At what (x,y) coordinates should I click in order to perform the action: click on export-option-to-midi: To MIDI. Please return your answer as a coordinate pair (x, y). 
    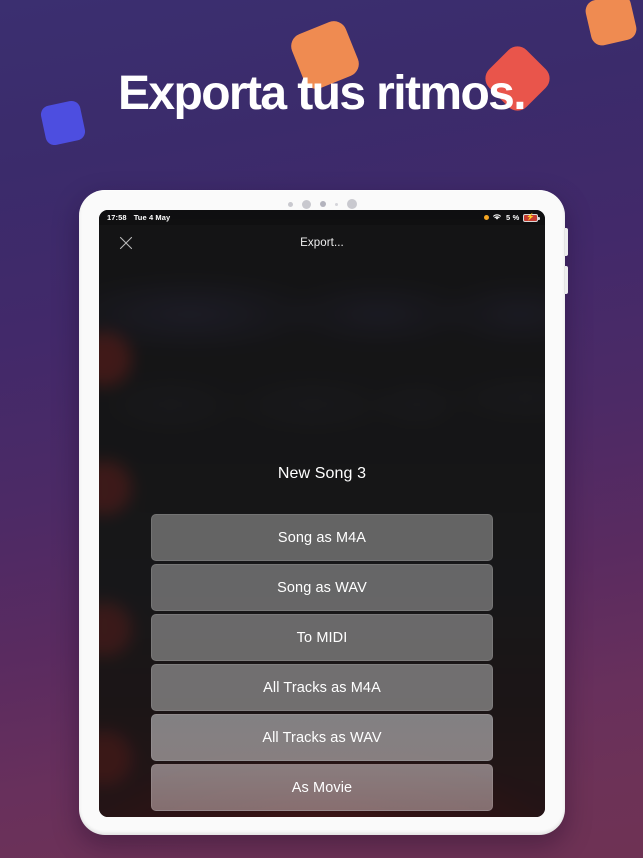
    Looking at the image, I should click on (322, 637).